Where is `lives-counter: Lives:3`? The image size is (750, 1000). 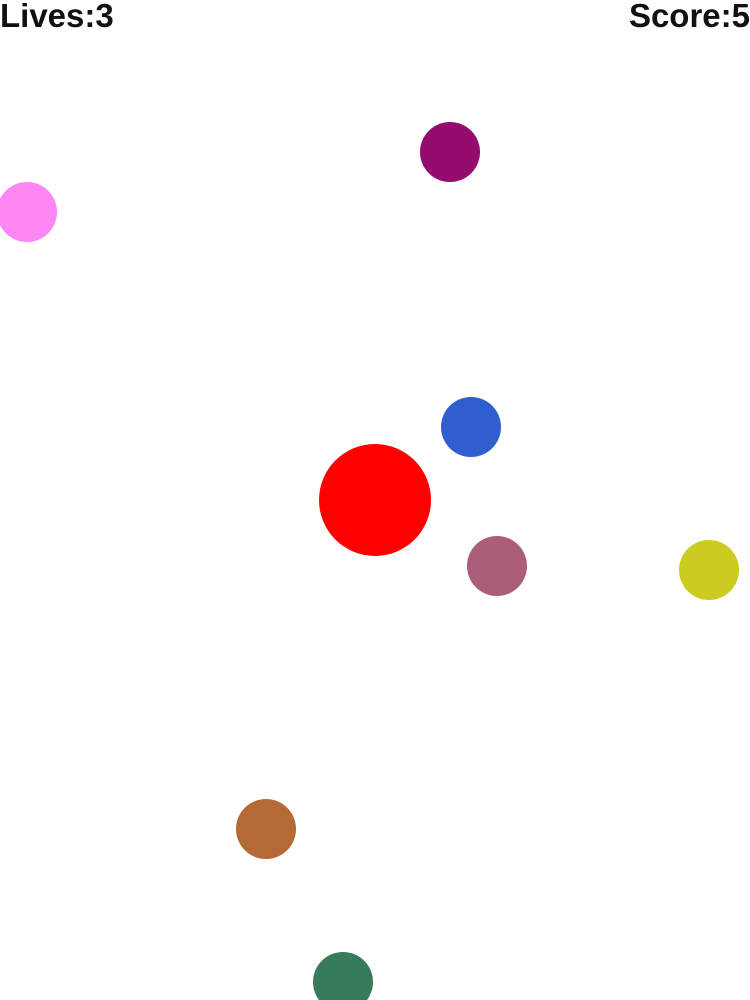 lives-counter: Lives:3 is located at coordinates (57, 17).